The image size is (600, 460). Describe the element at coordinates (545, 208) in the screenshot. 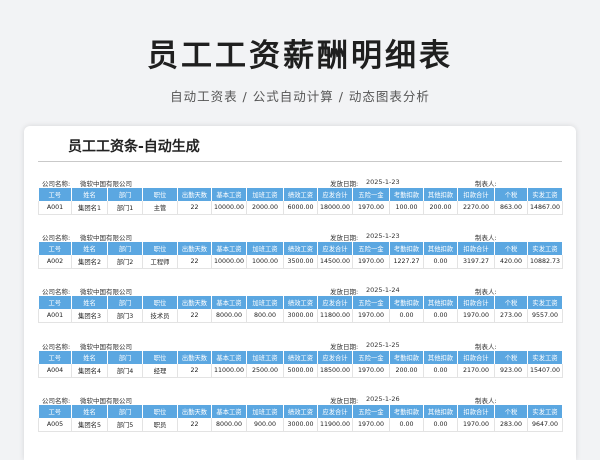

I see `table-cell: 14867.00` at that location.